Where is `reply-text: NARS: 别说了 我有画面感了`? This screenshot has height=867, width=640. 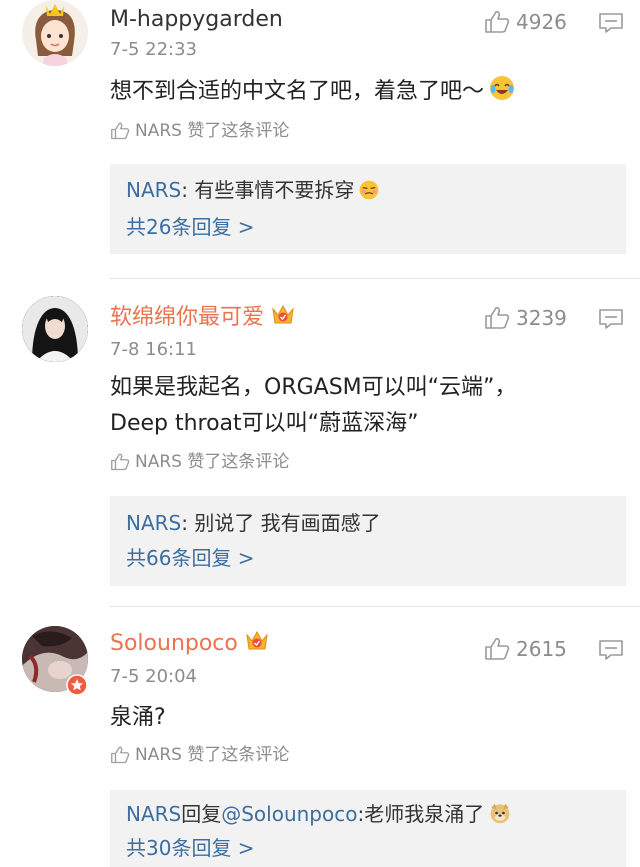 reply-text: NARS: 别说了 我有画面感了 is located at coordinates (253, 523).